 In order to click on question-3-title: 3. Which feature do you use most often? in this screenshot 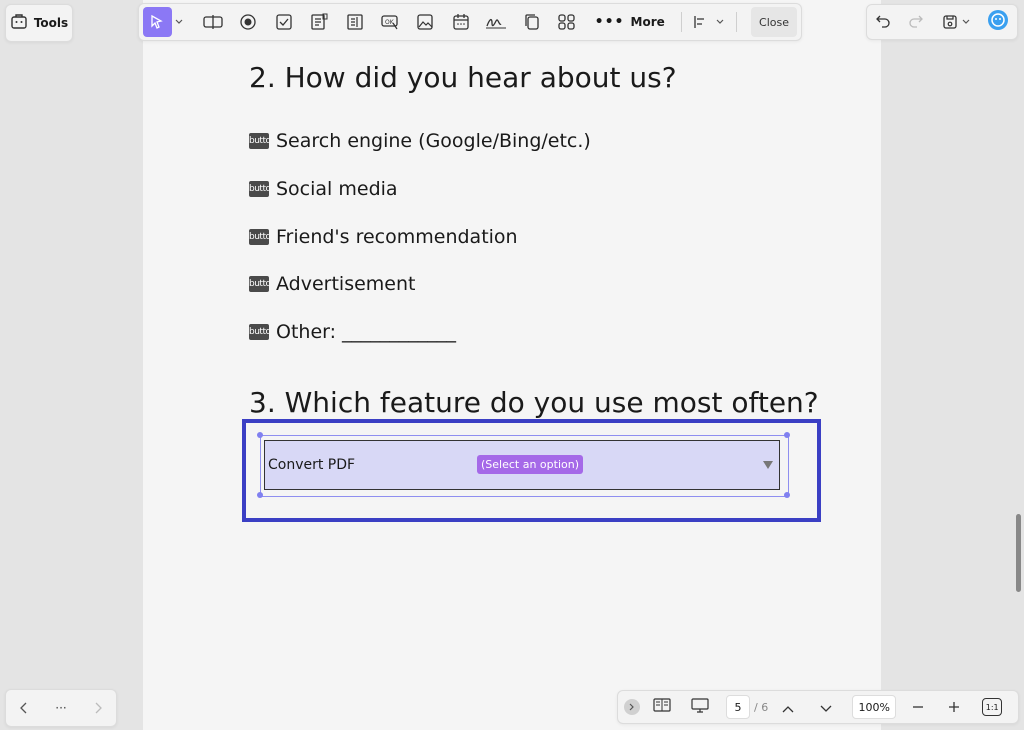, I will do `click(534, 402)`.